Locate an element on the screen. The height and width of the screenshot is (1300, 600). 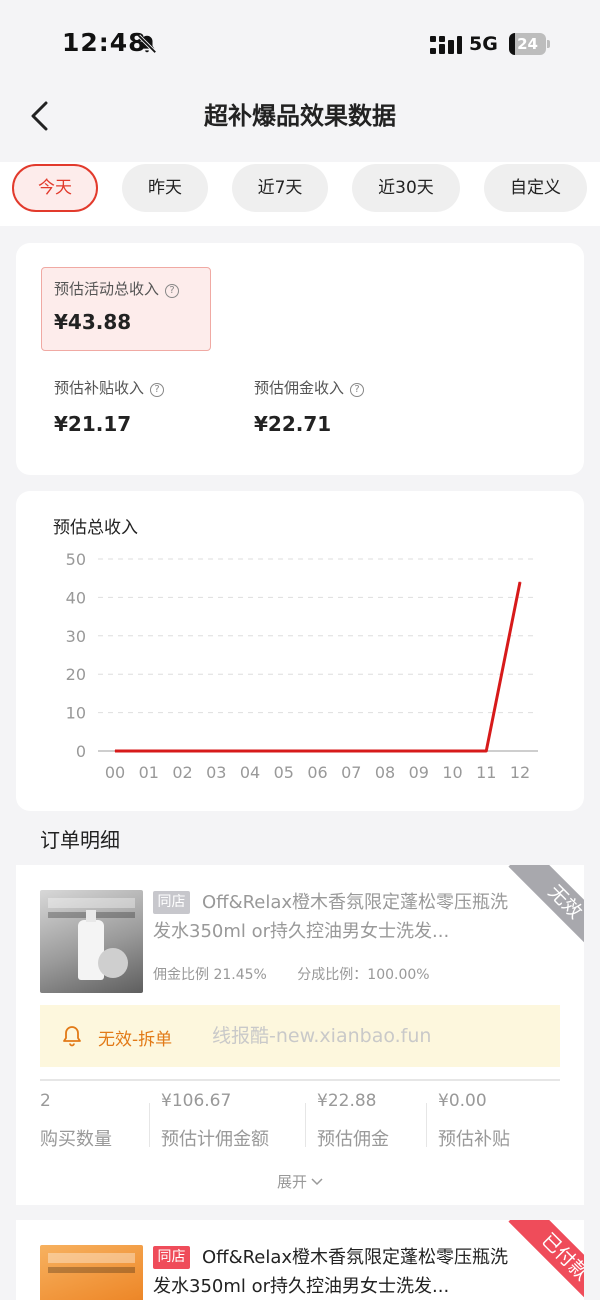
orders-section-title: 订单明细 is located at coordinates (80, 840).